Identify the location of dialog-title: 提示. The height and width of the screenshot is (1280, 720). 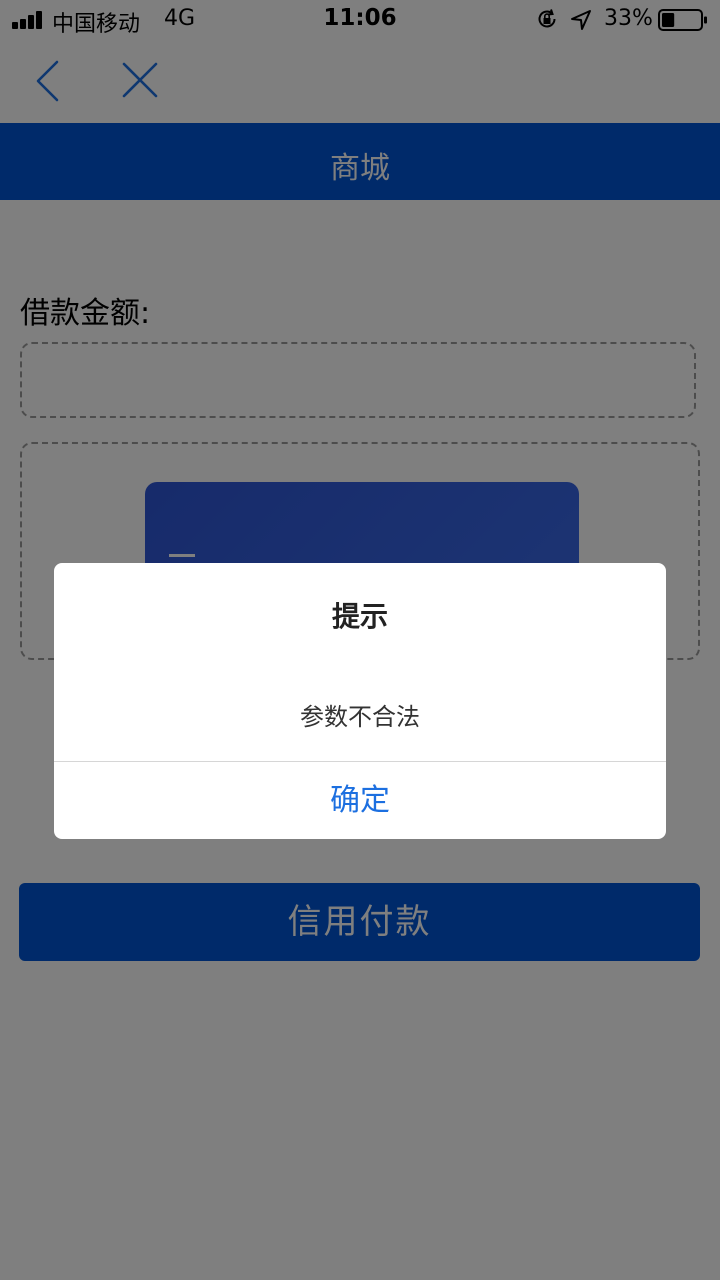
(359, 616).